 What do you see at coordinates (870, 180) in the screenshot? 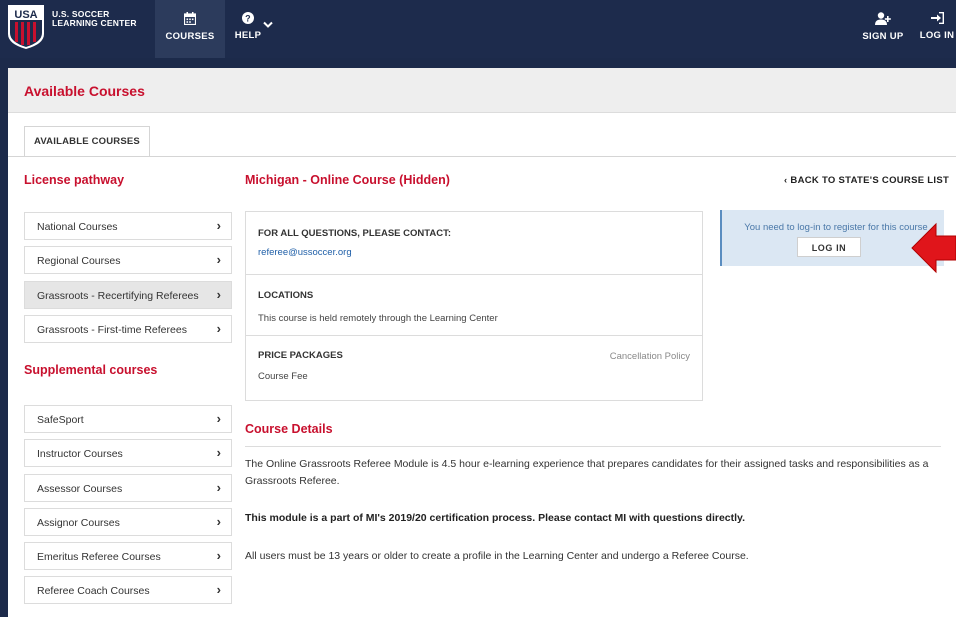
I see `back-link-label: BACK TO STATE'S COURSE LIST` at bounding box center [870, 180].